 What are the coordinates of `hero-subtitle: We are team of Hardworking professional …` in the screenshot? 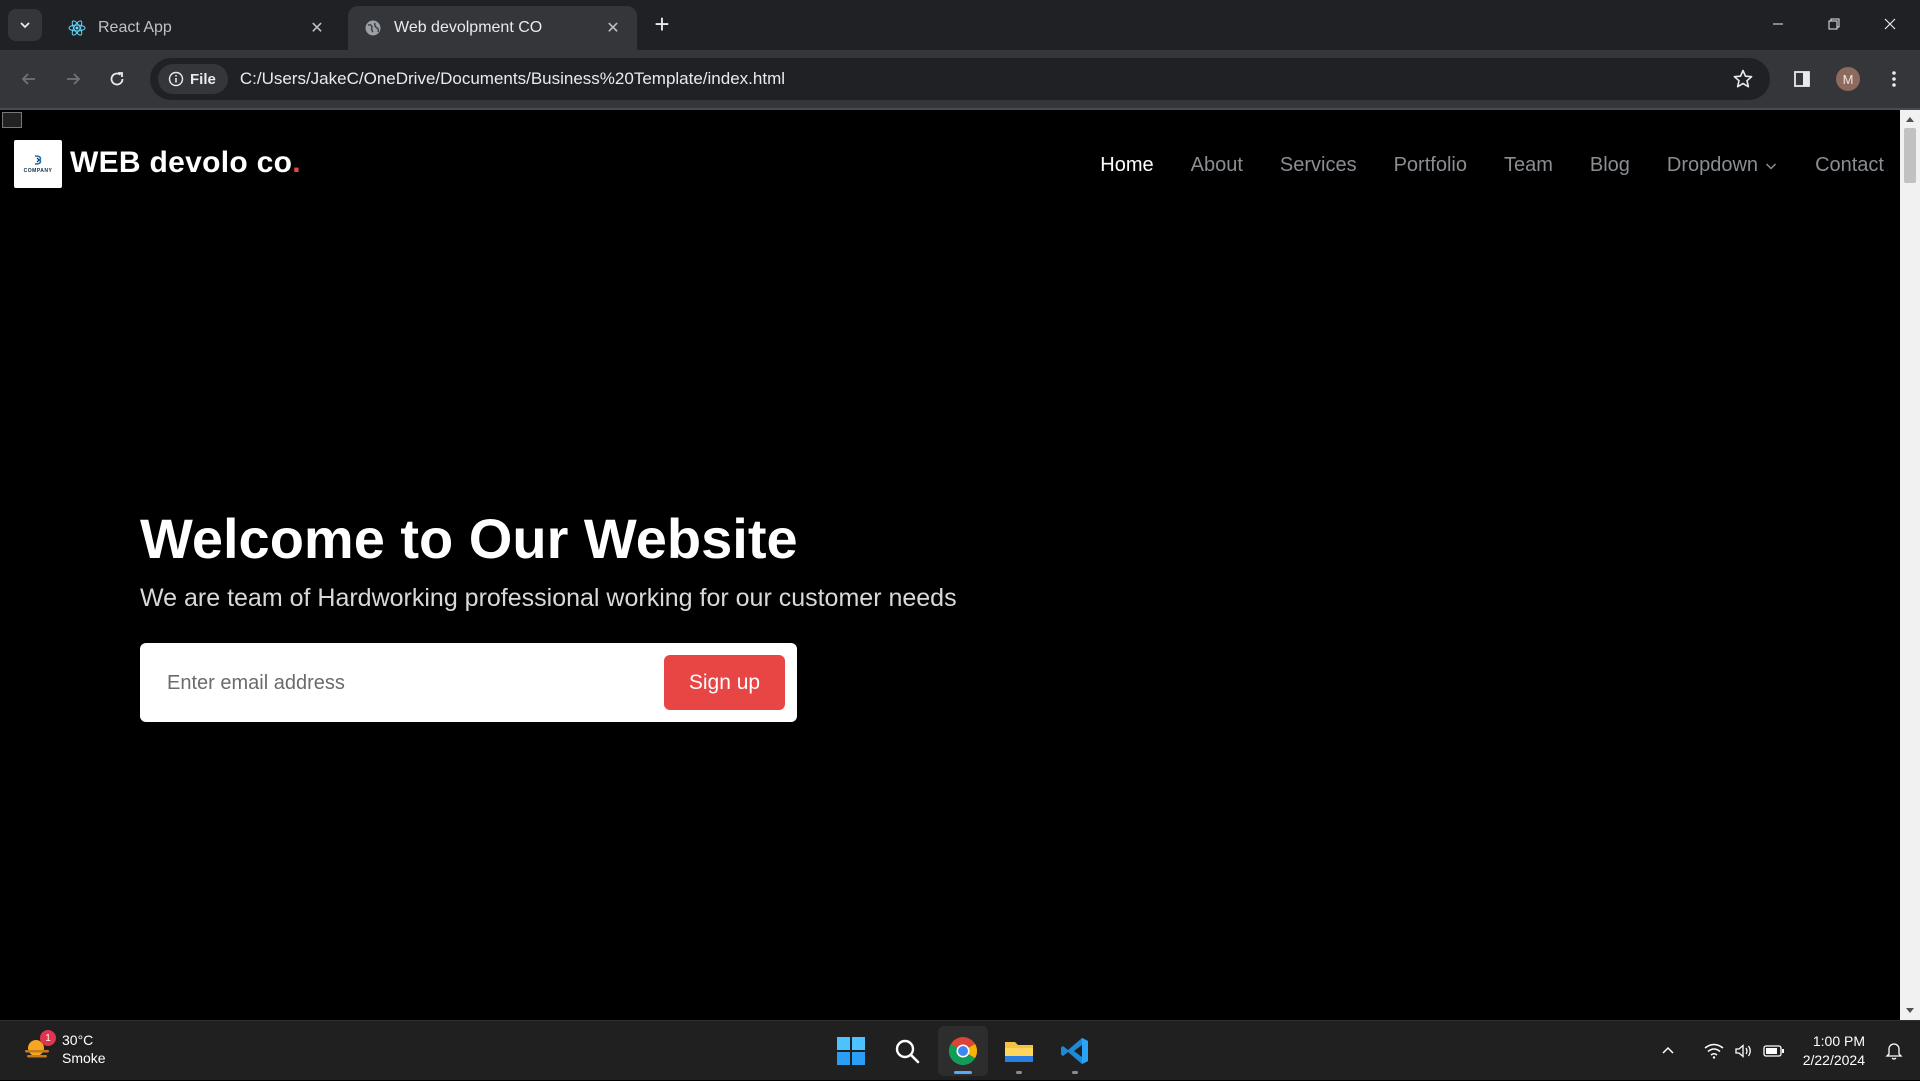 It's located at (548, 598).